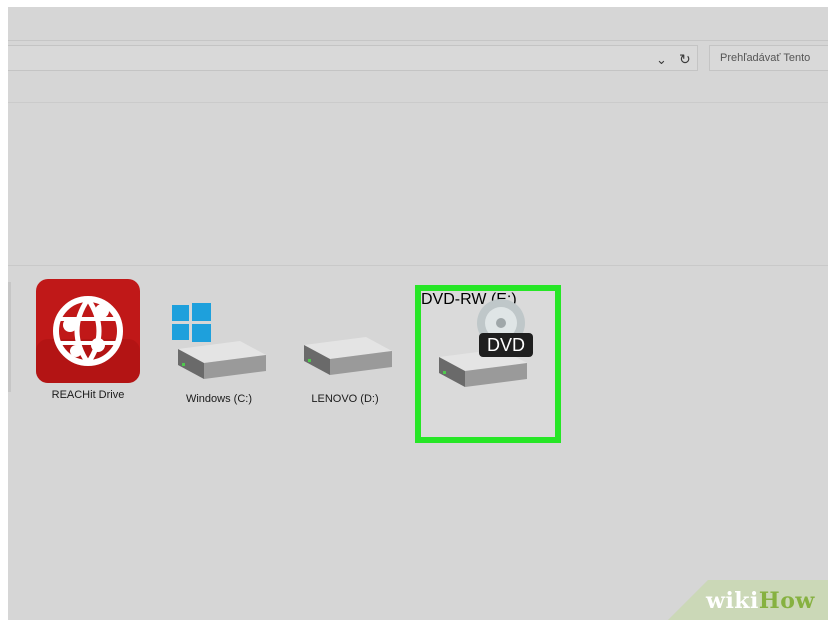 The width and height of the screenshot is (828, 620). What do you see at coordinates (418, 102) in the screenshot?
I see `toolbar-divider` at bounding box center [418, 102].